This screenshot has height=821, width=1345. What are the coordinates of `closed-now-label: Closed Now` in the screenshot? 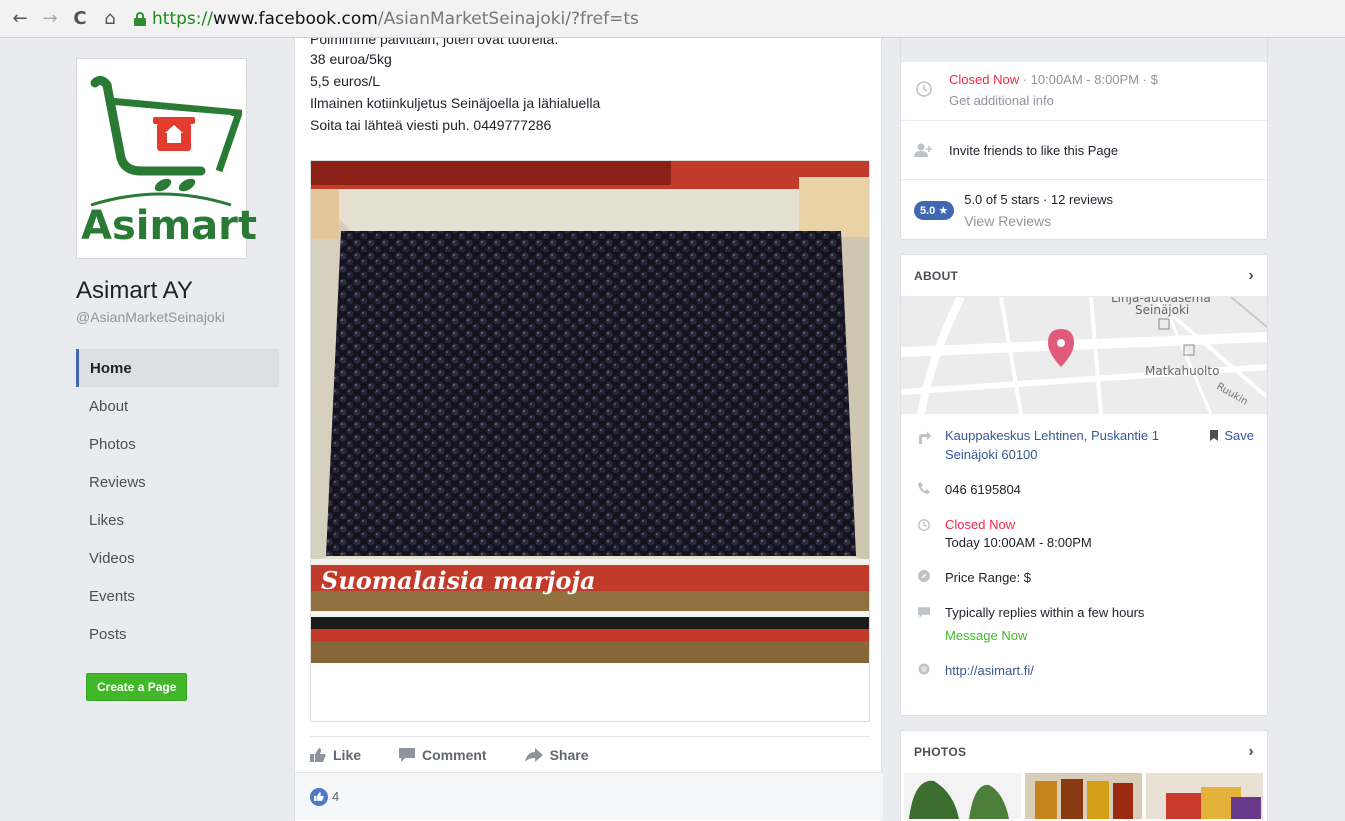 It's located at (980, 524).